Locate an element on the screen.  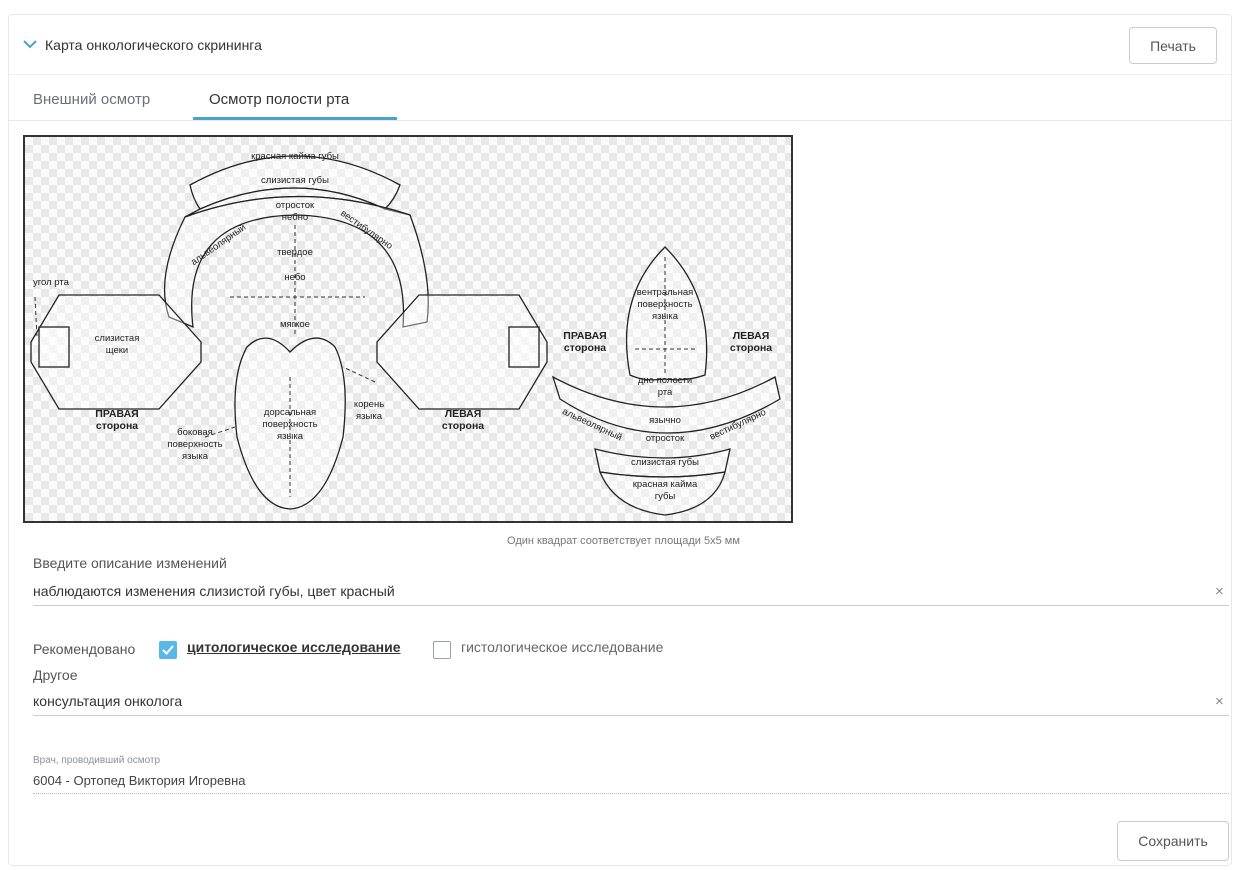
label-cheek-1: слизистая is located at coordinates (117, 338).